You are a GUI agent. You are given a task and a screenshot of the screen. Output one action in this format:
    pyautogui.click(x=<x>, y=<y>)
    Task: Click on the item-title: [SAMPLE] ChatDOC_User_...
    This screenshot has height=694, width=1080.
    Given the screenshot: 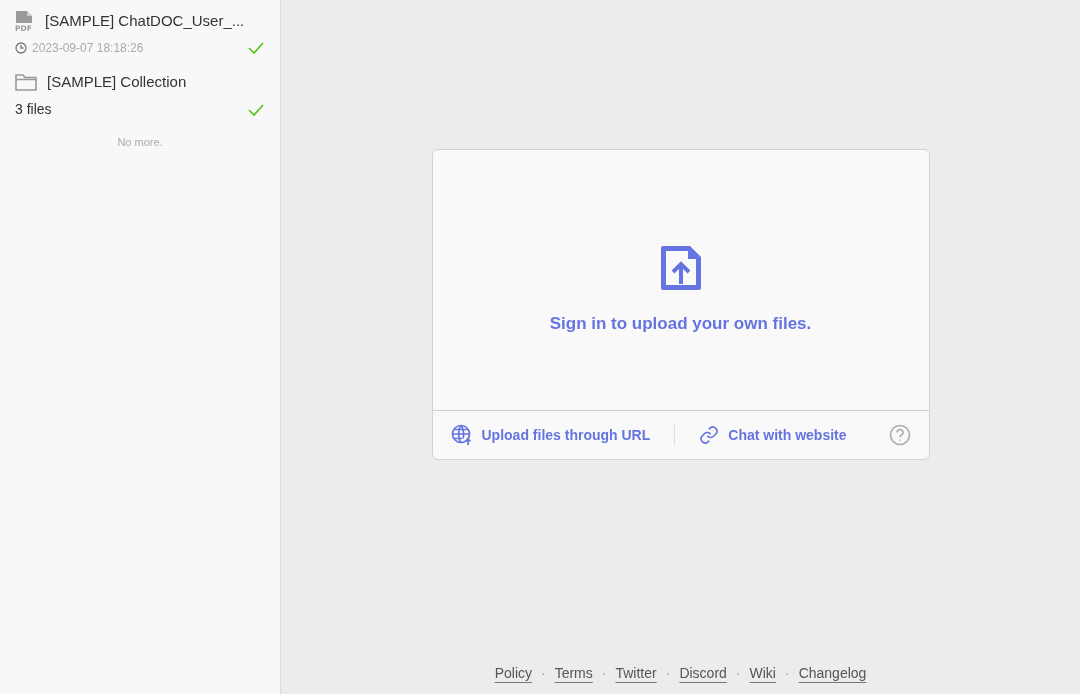 What is the action you would take?
    pyautogui.click(x=145, y=21)
    